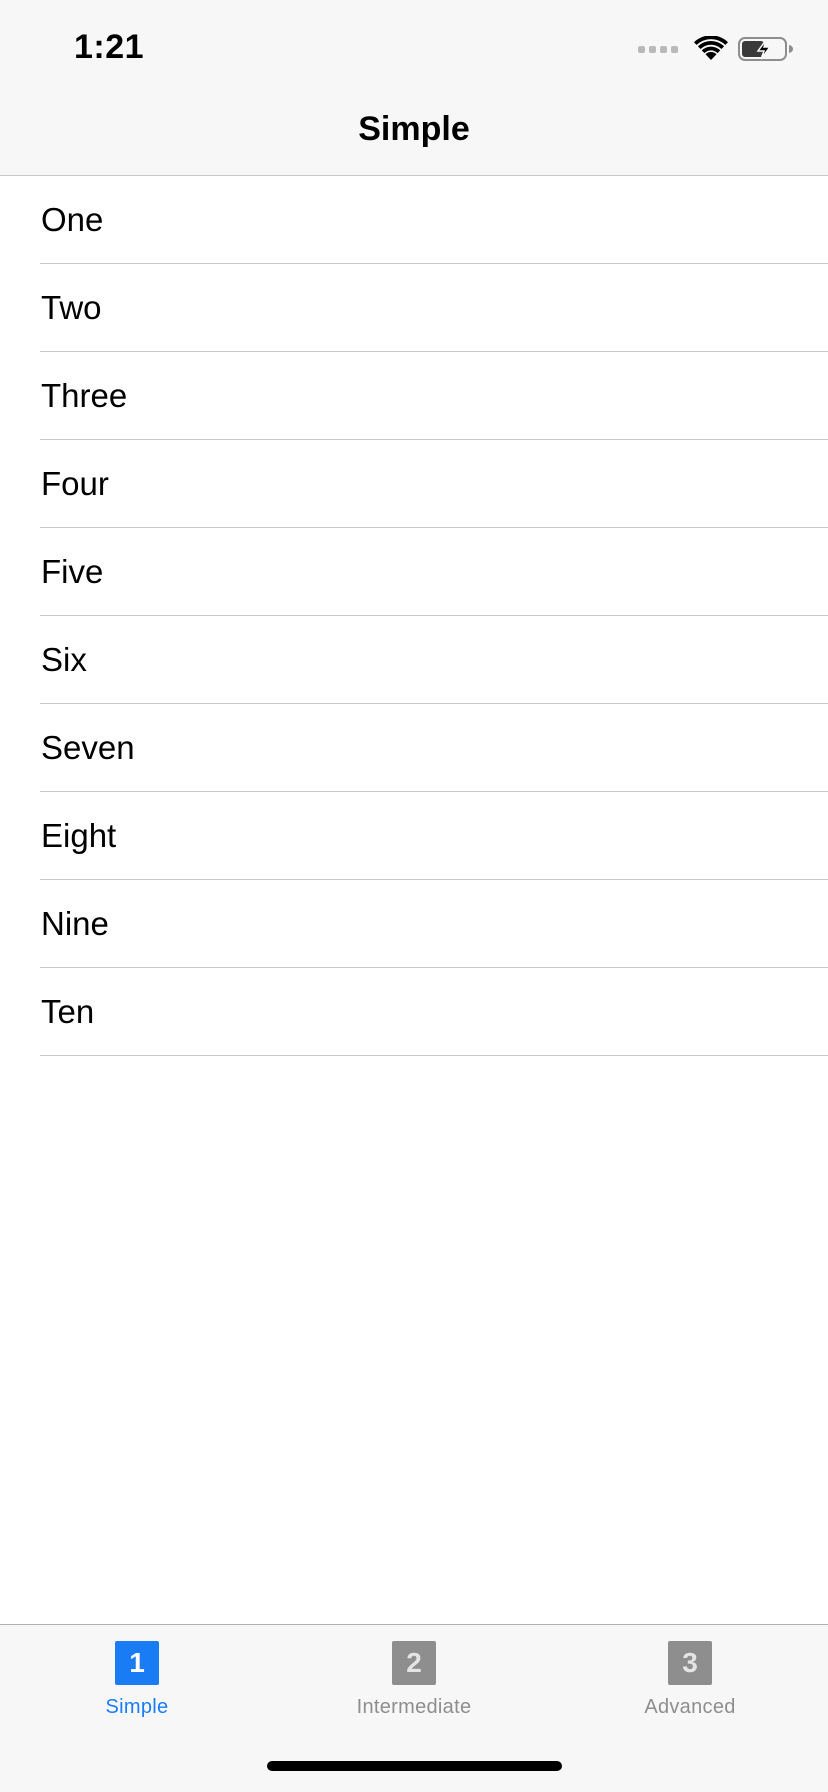 This screenshot has height=1792, width=828. Describe the element at coordinates (64, 659) in the screenshot. I see `list-item-label: Six` at that location.